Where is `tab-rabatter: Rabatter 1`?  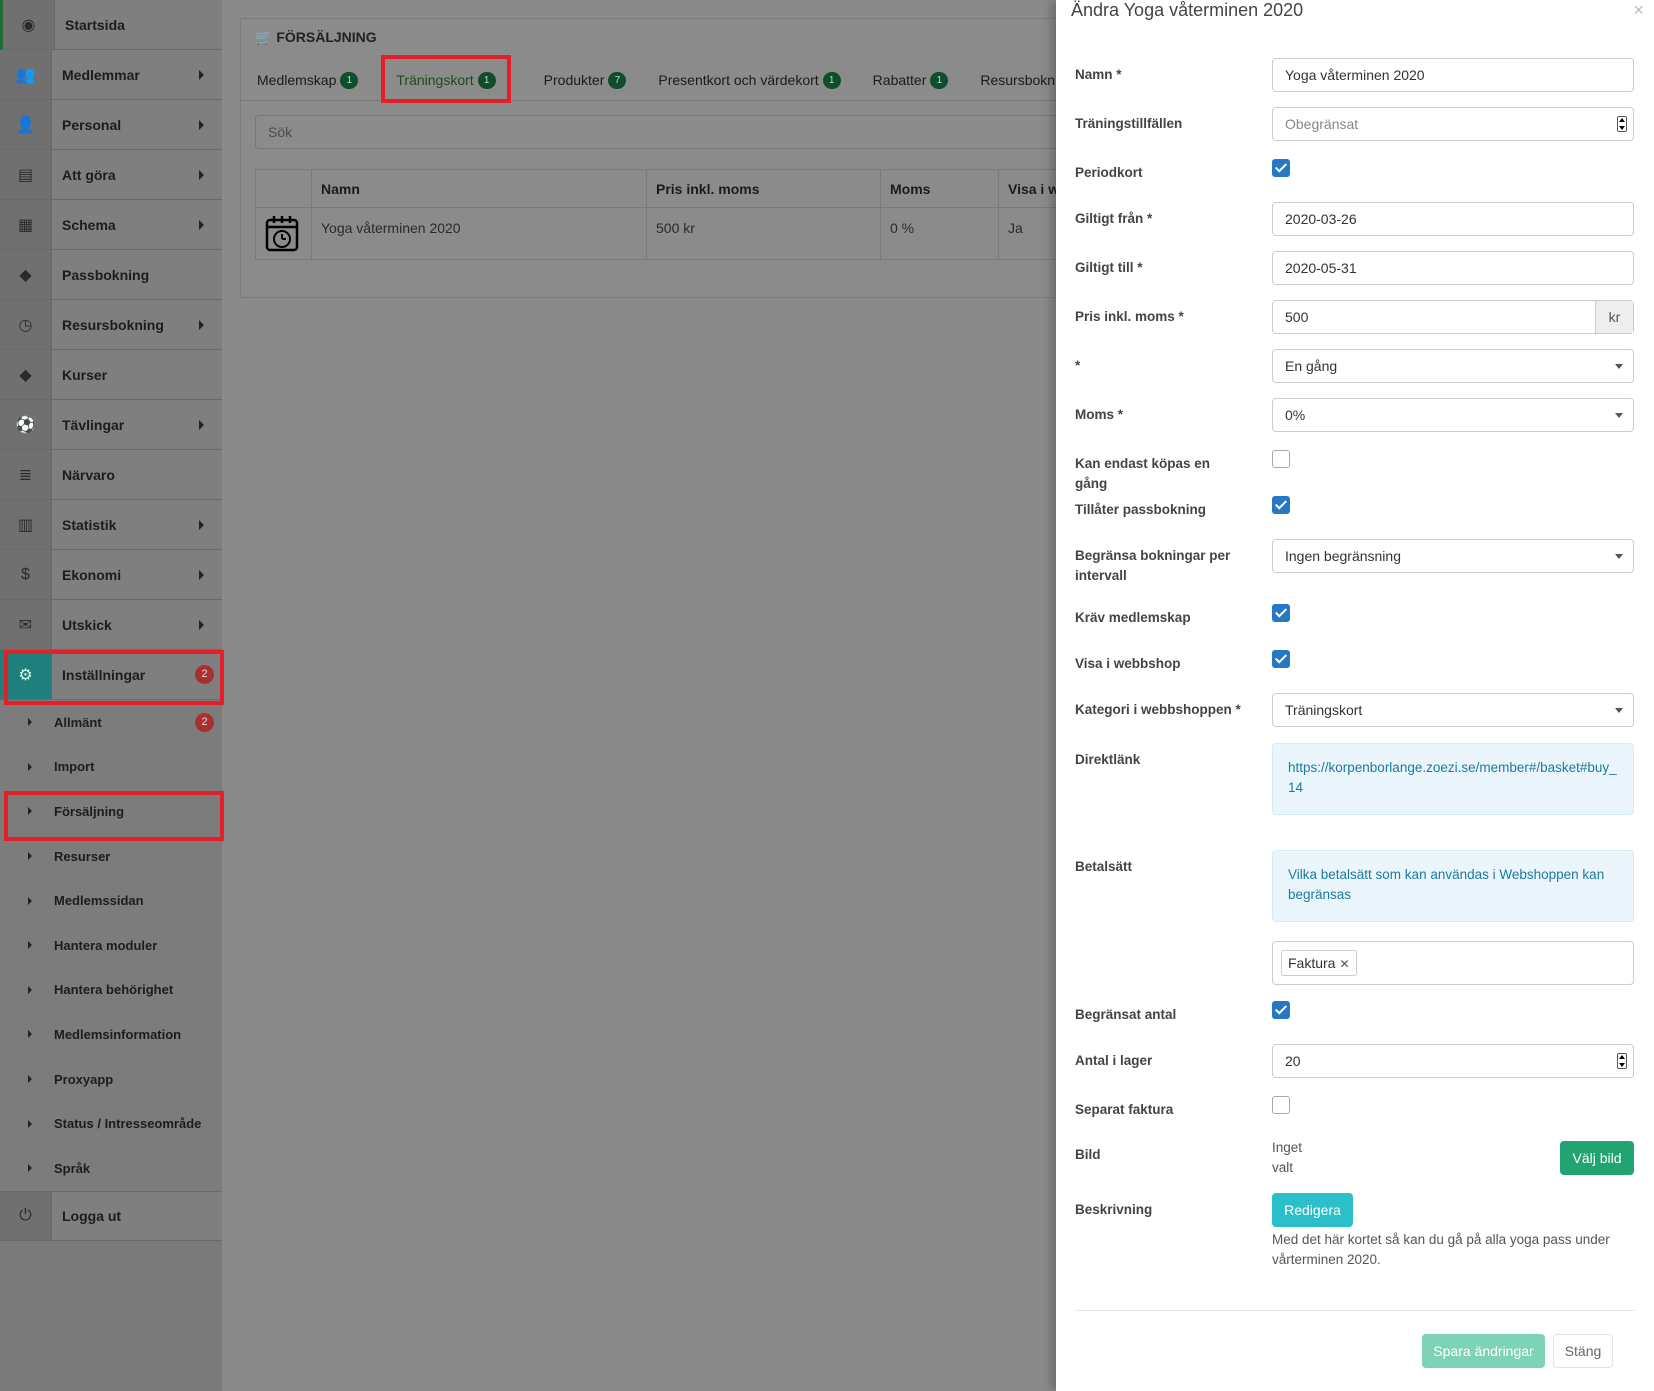 tab-rabatter: Rabatter 1 is located at coordinates (911, 80).